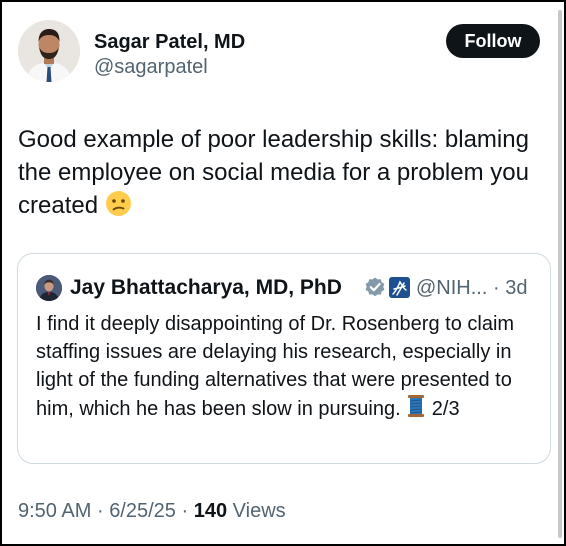  Describe the element at coordinates (279, 52) in the screenshot. I see `tweet-header: Sagar Patel, MD @sagarpatel Follow` at that location.